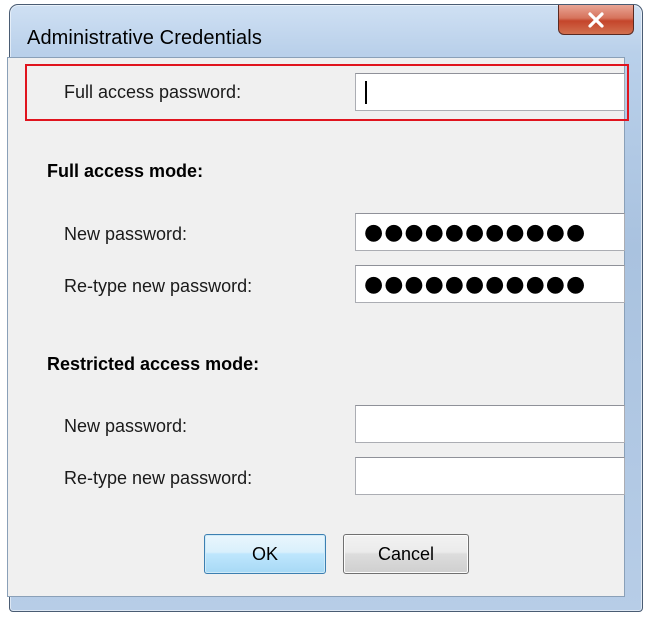 This screenshot has height=621, width=651. I want to click on full-new-password-label: New password:, so click(126, 234).